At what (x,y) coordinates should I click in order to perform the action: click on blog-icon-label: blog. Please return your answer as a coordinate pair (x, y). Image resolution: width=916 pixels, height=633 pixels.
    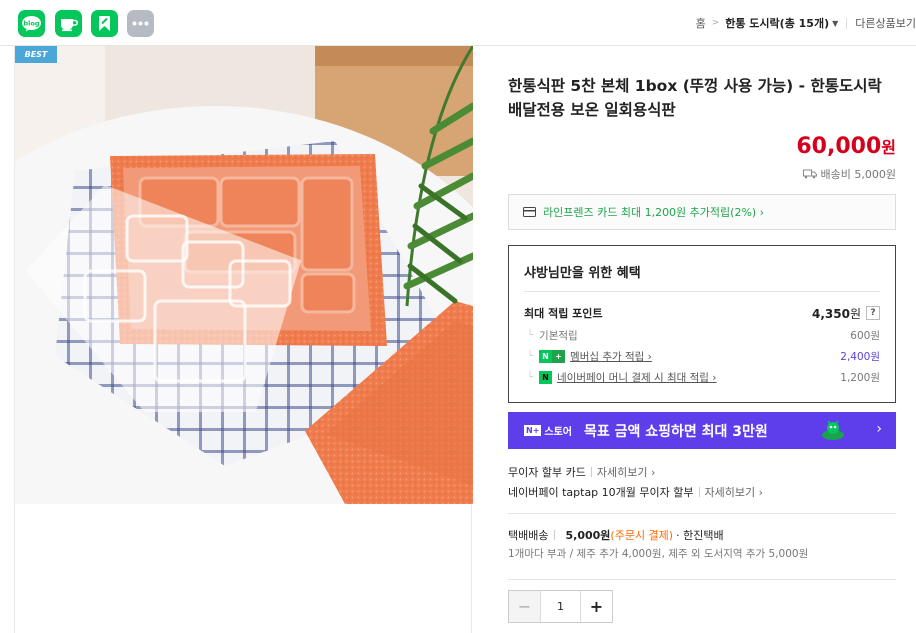
    Looking at the image, I should click on (32, 24).